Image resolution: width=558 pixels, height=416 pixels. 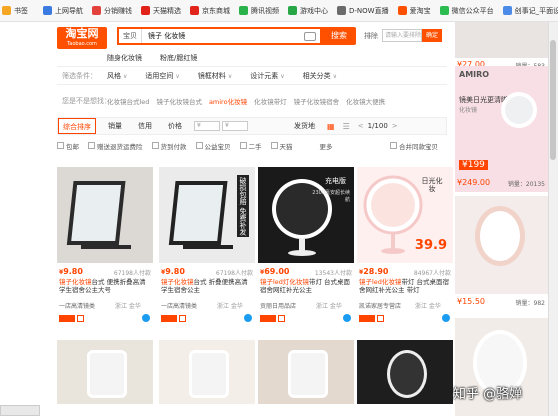 What do you see at coordinates (304, 126) in the screenshot?
I see `shipping-from-select: 发货地` at bounding box center [304, 126].